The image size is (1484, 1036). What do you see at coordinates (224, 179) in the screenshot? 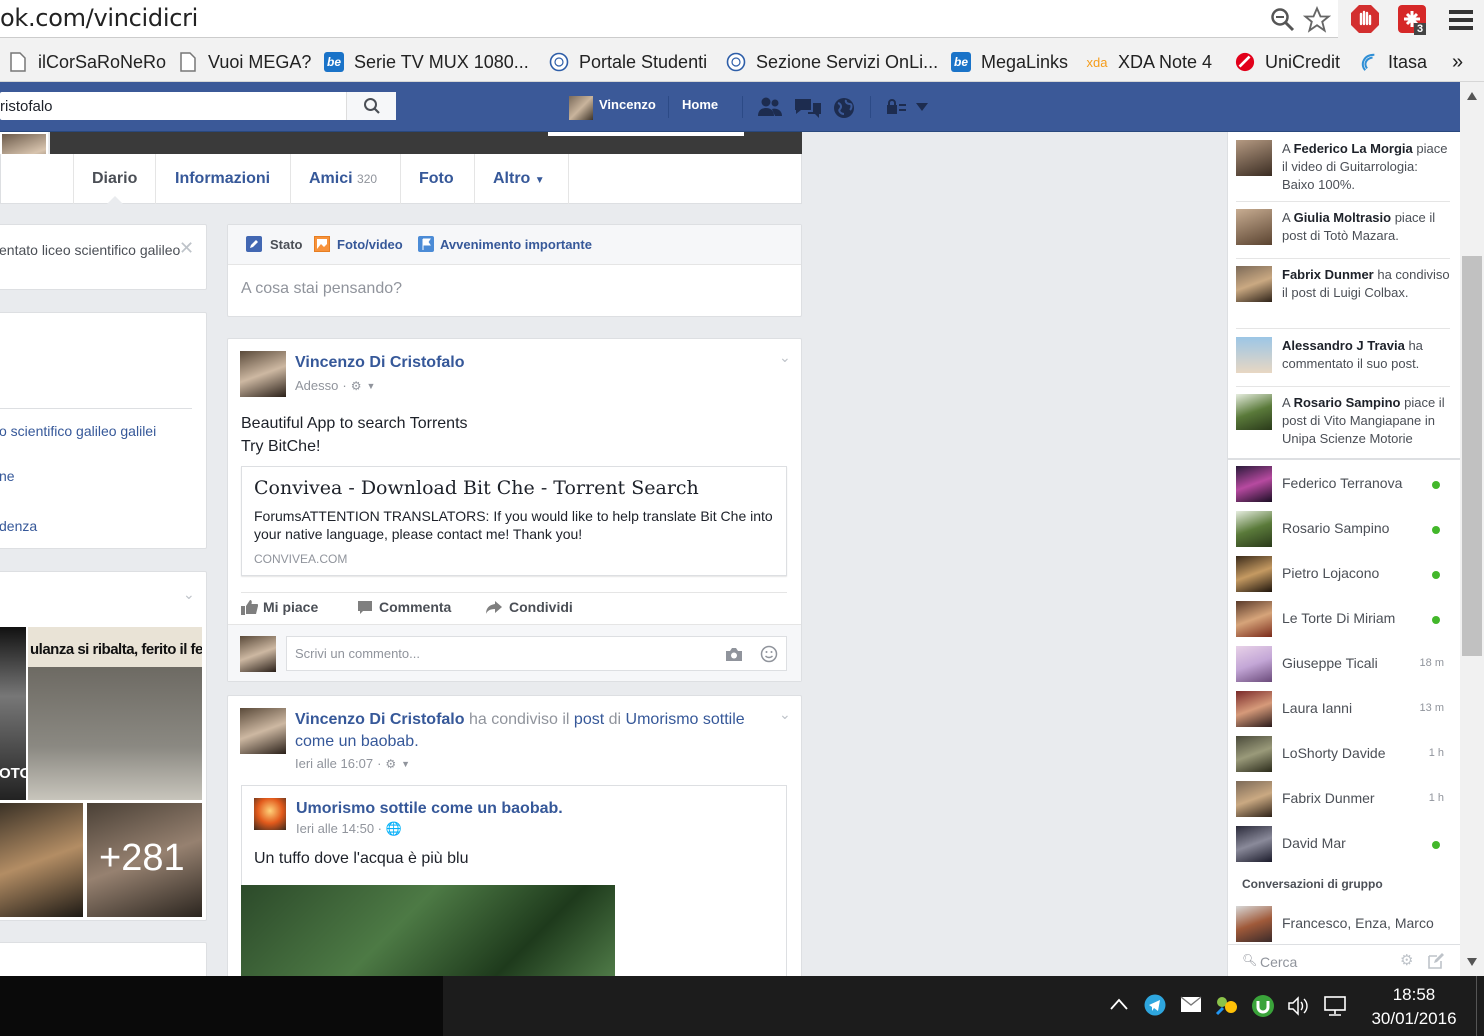
I see `tab-informazioni: Informazioni` at bounding box center [224, 179].